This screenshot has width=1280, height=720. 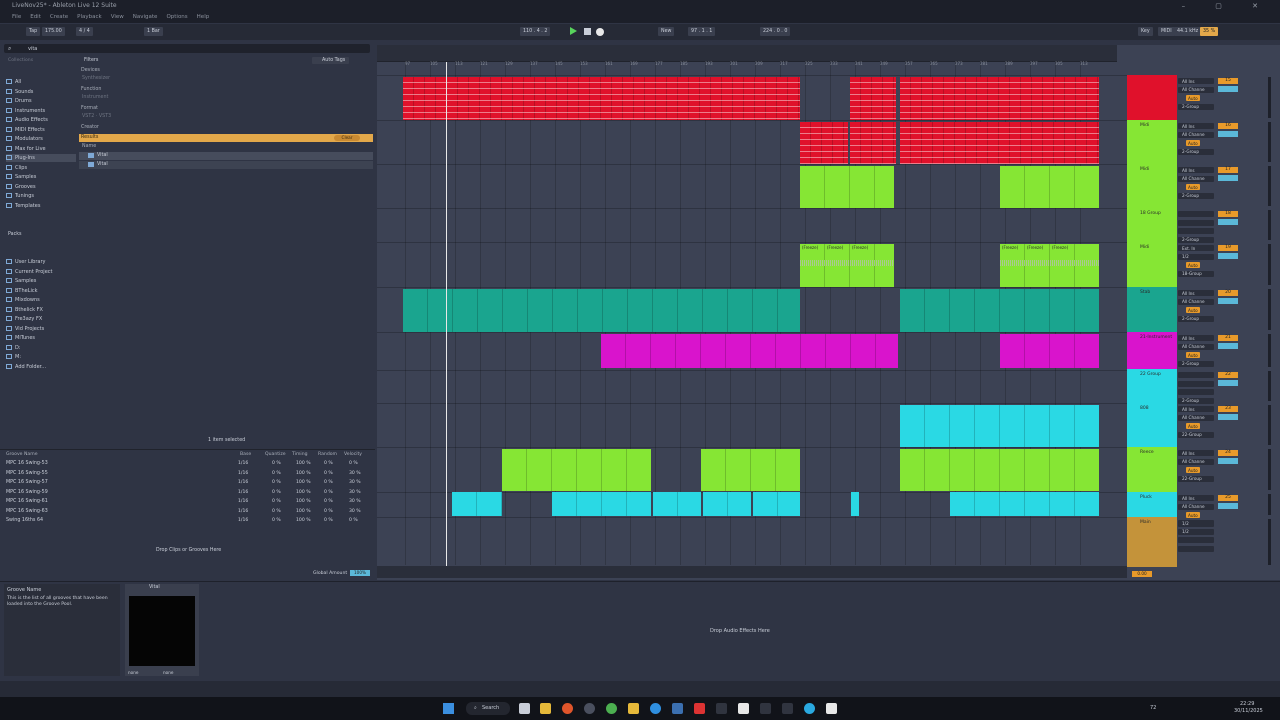 I want to click on clip: (Freeze) (Freeze) (Freeze), so click(x=1049, y=265).